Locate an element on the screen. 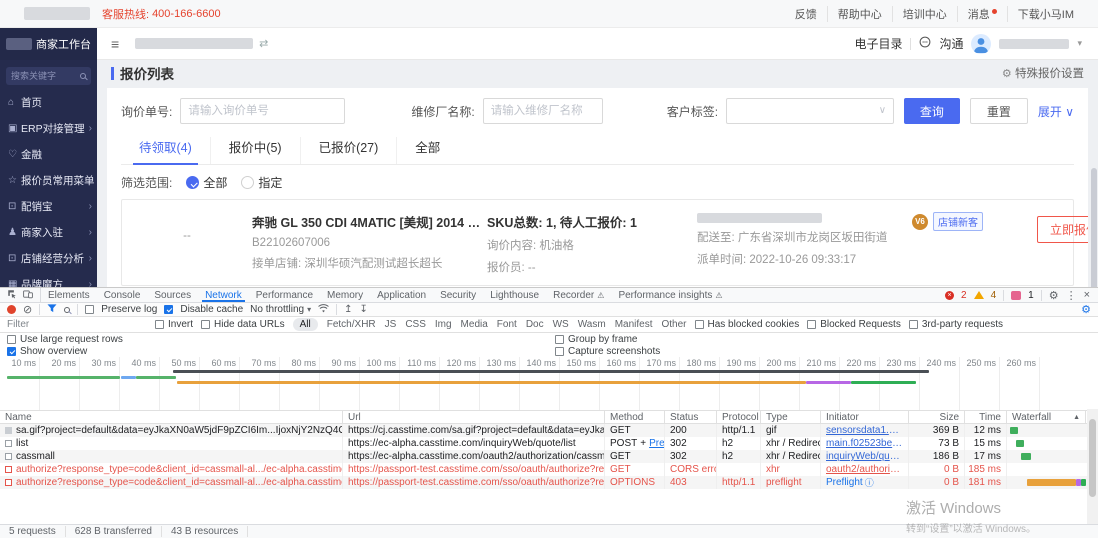 The image size is (1098, 538). initiator-link: inquiryWeb/quote/list is located at coordinates (864, 456).